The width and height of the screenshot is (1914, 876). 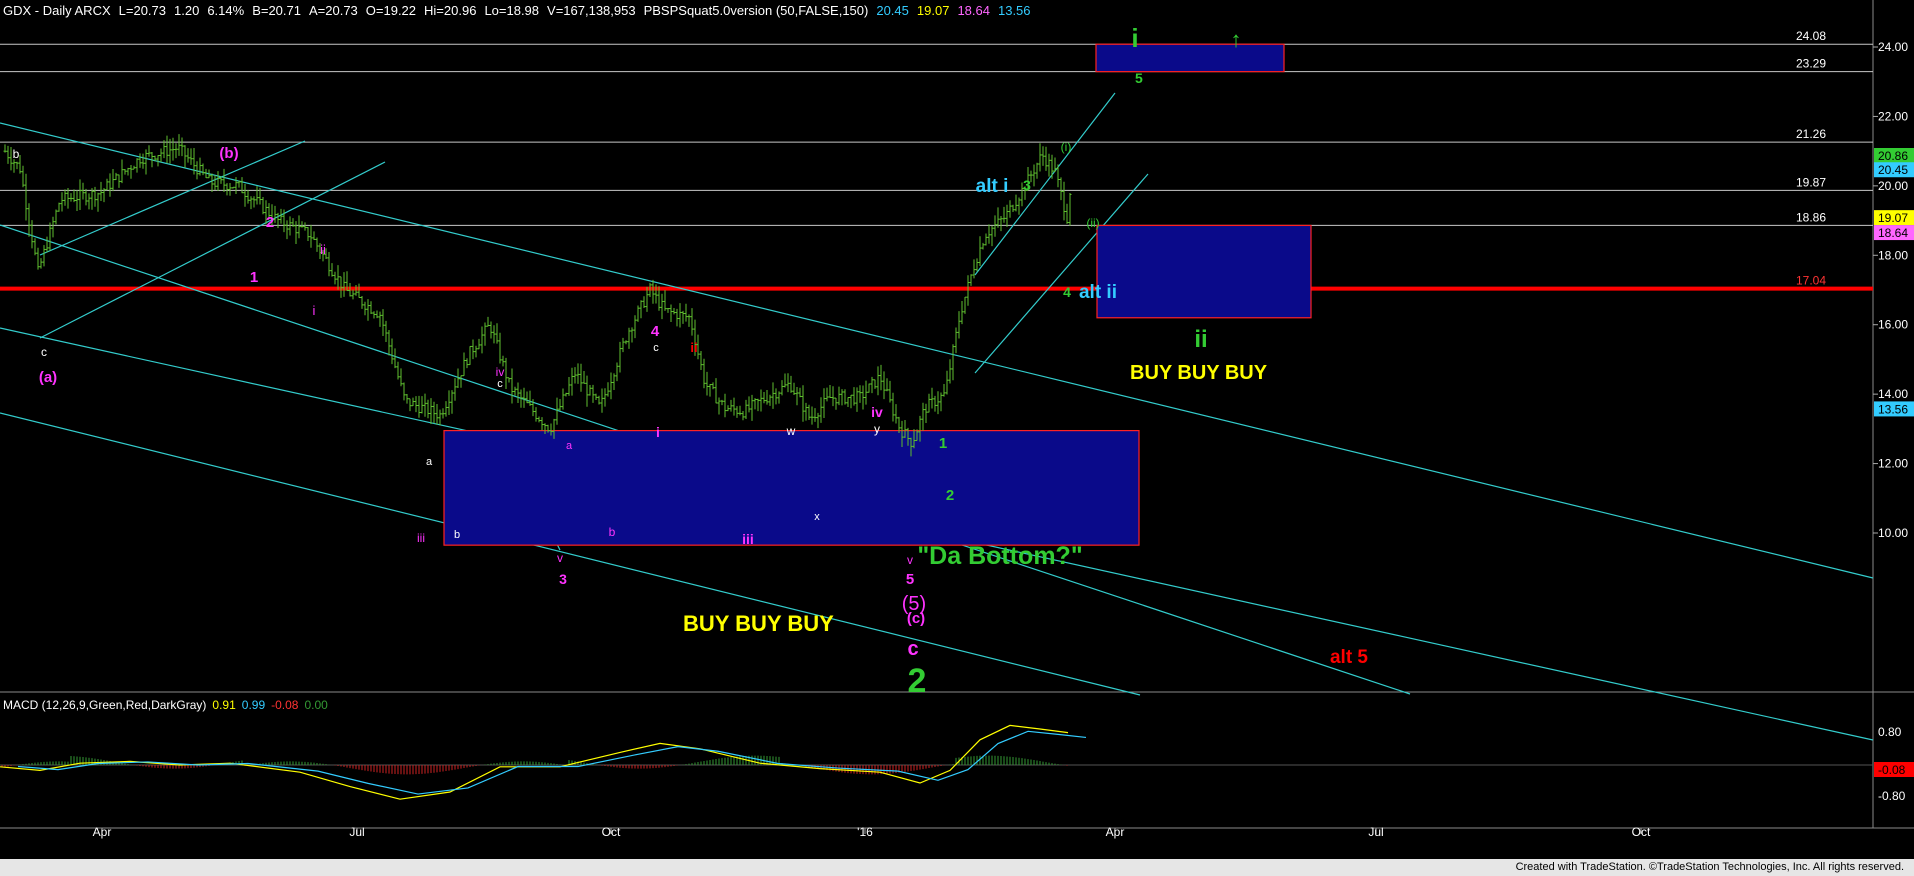 What do you see at coordinates (910, 560) in the screenshot?
I see `wave-label-28: v` at bounding box center [910, 560].